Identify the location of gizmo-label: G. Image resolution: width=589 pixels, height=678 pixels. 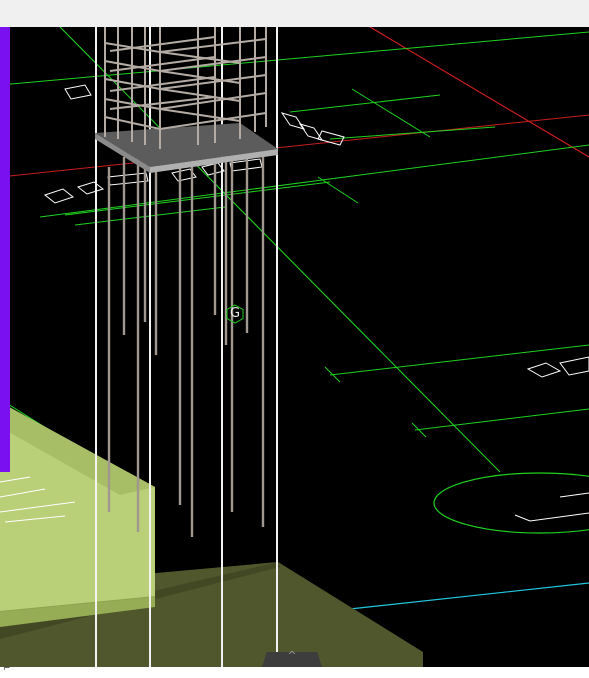
(235, 313).